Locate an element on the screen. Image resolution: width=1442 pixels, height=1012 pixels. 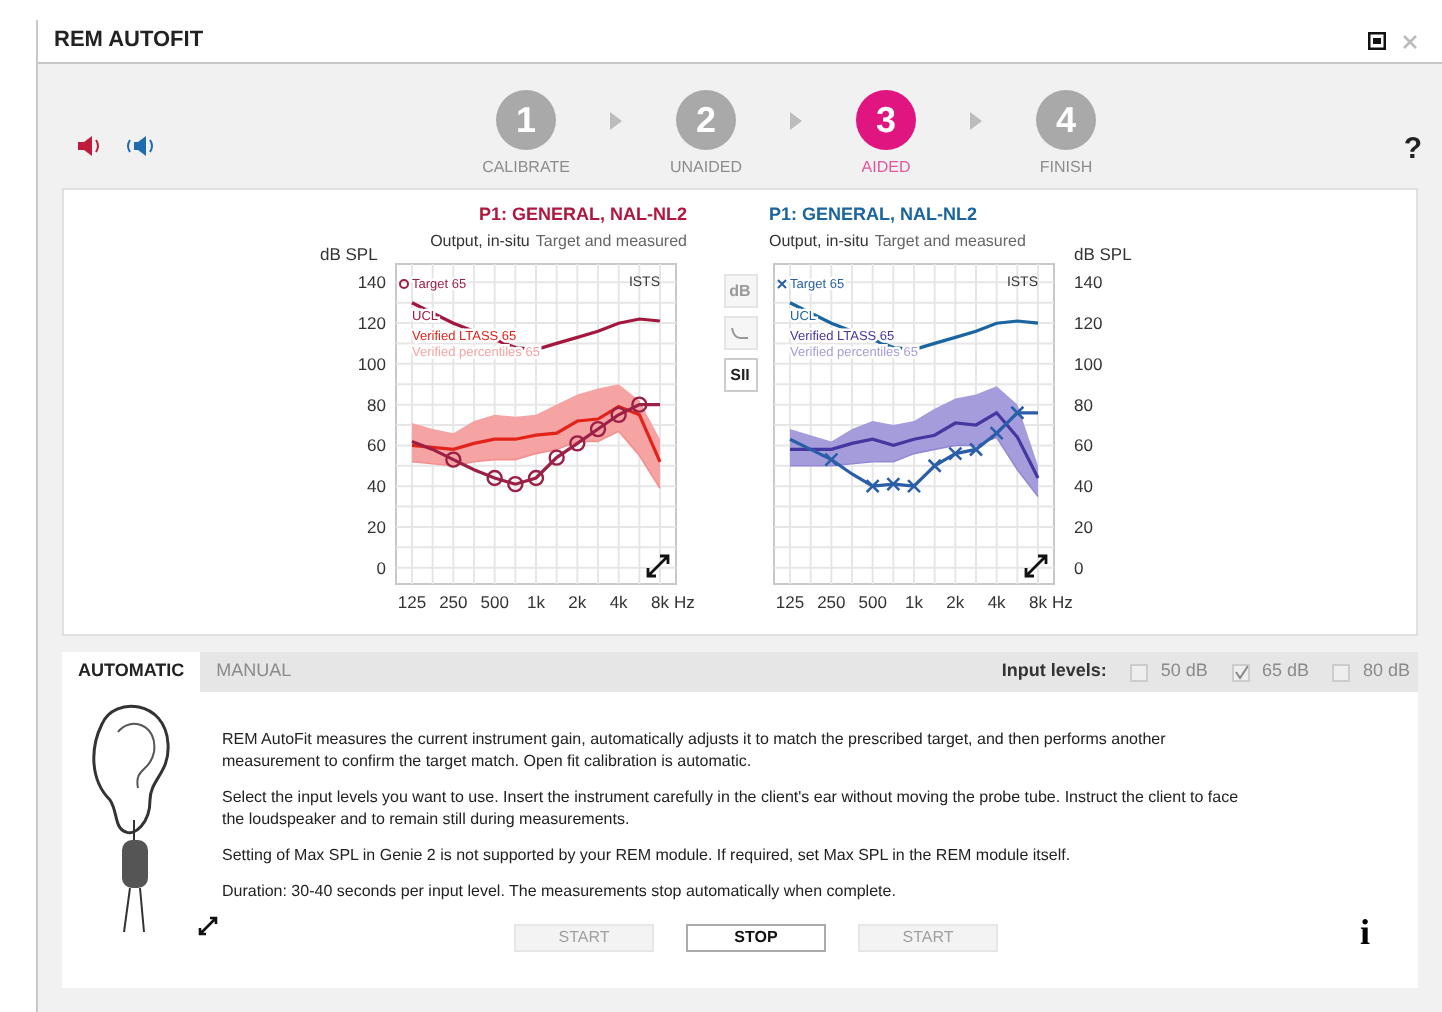
view-button: SII is located at coordinates (740, 375).